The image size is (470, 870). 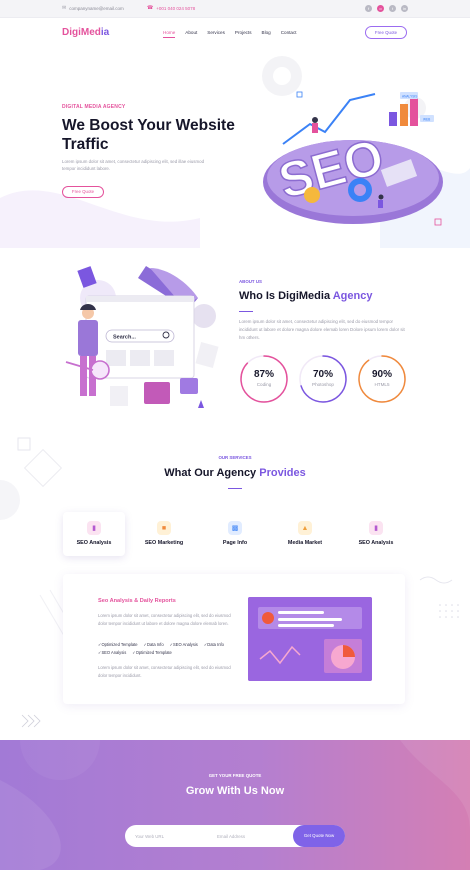 What do you see at coordinates (352, 296) in the screenshot?
I see `about-title-accent: Agency` at bounding box center [352, 296].